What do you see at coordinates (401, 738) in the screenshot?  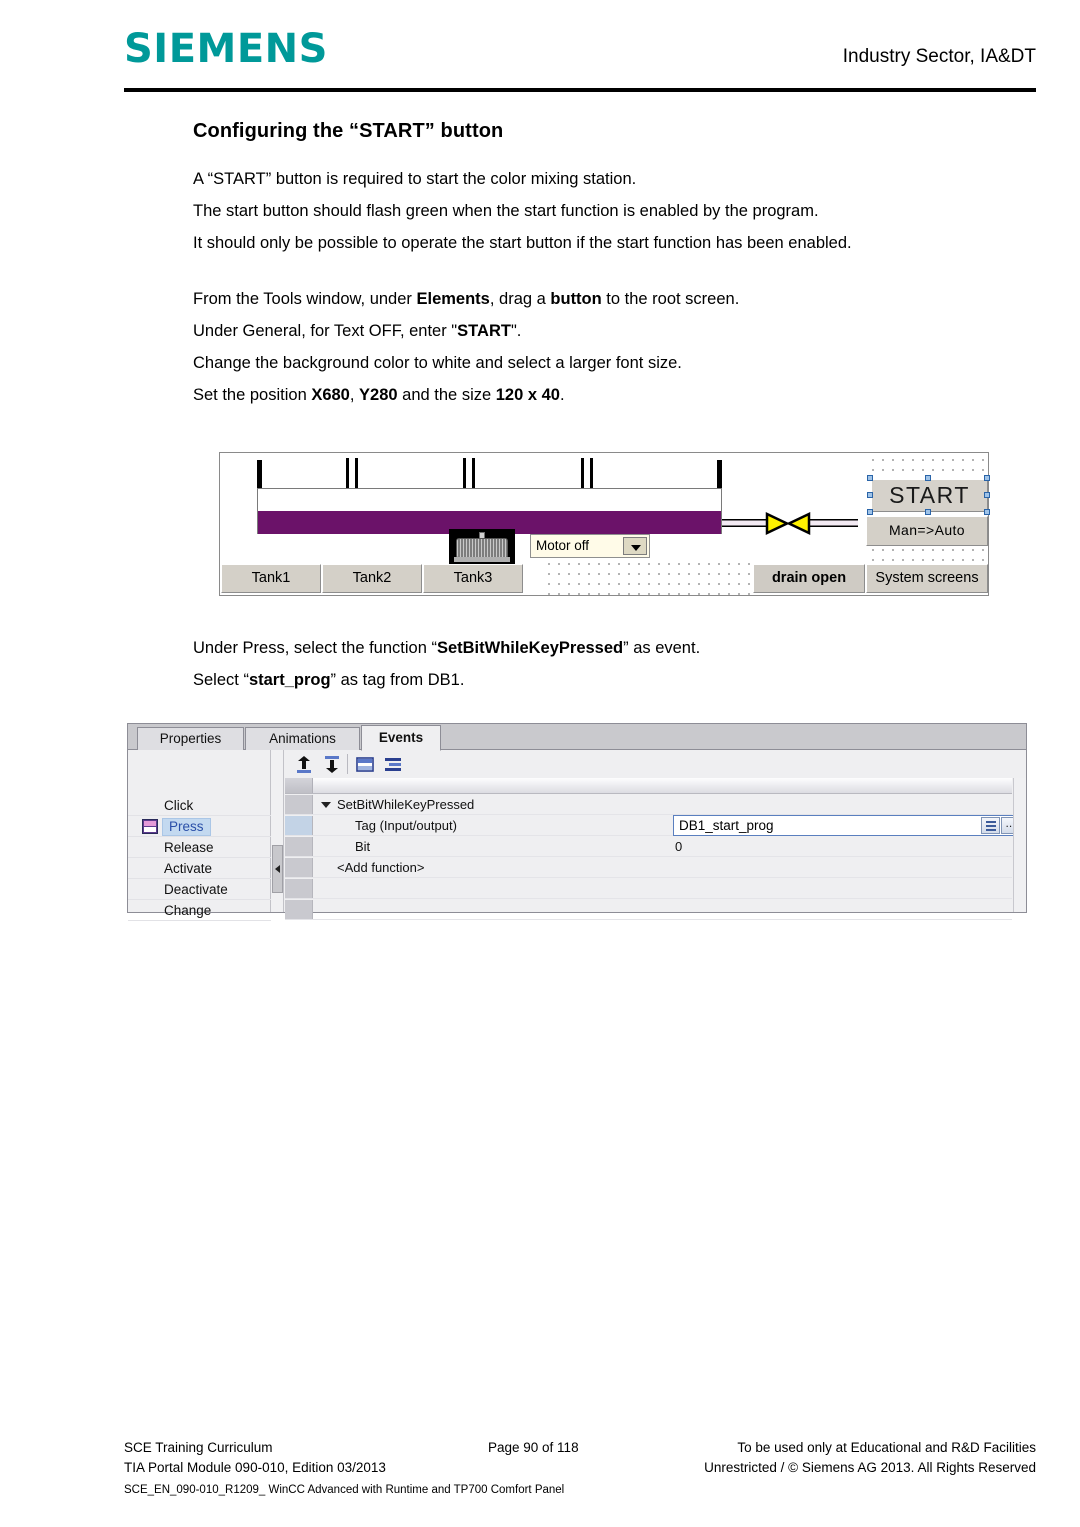 I see `tab-events: Events` at bounding box center [401, 738].